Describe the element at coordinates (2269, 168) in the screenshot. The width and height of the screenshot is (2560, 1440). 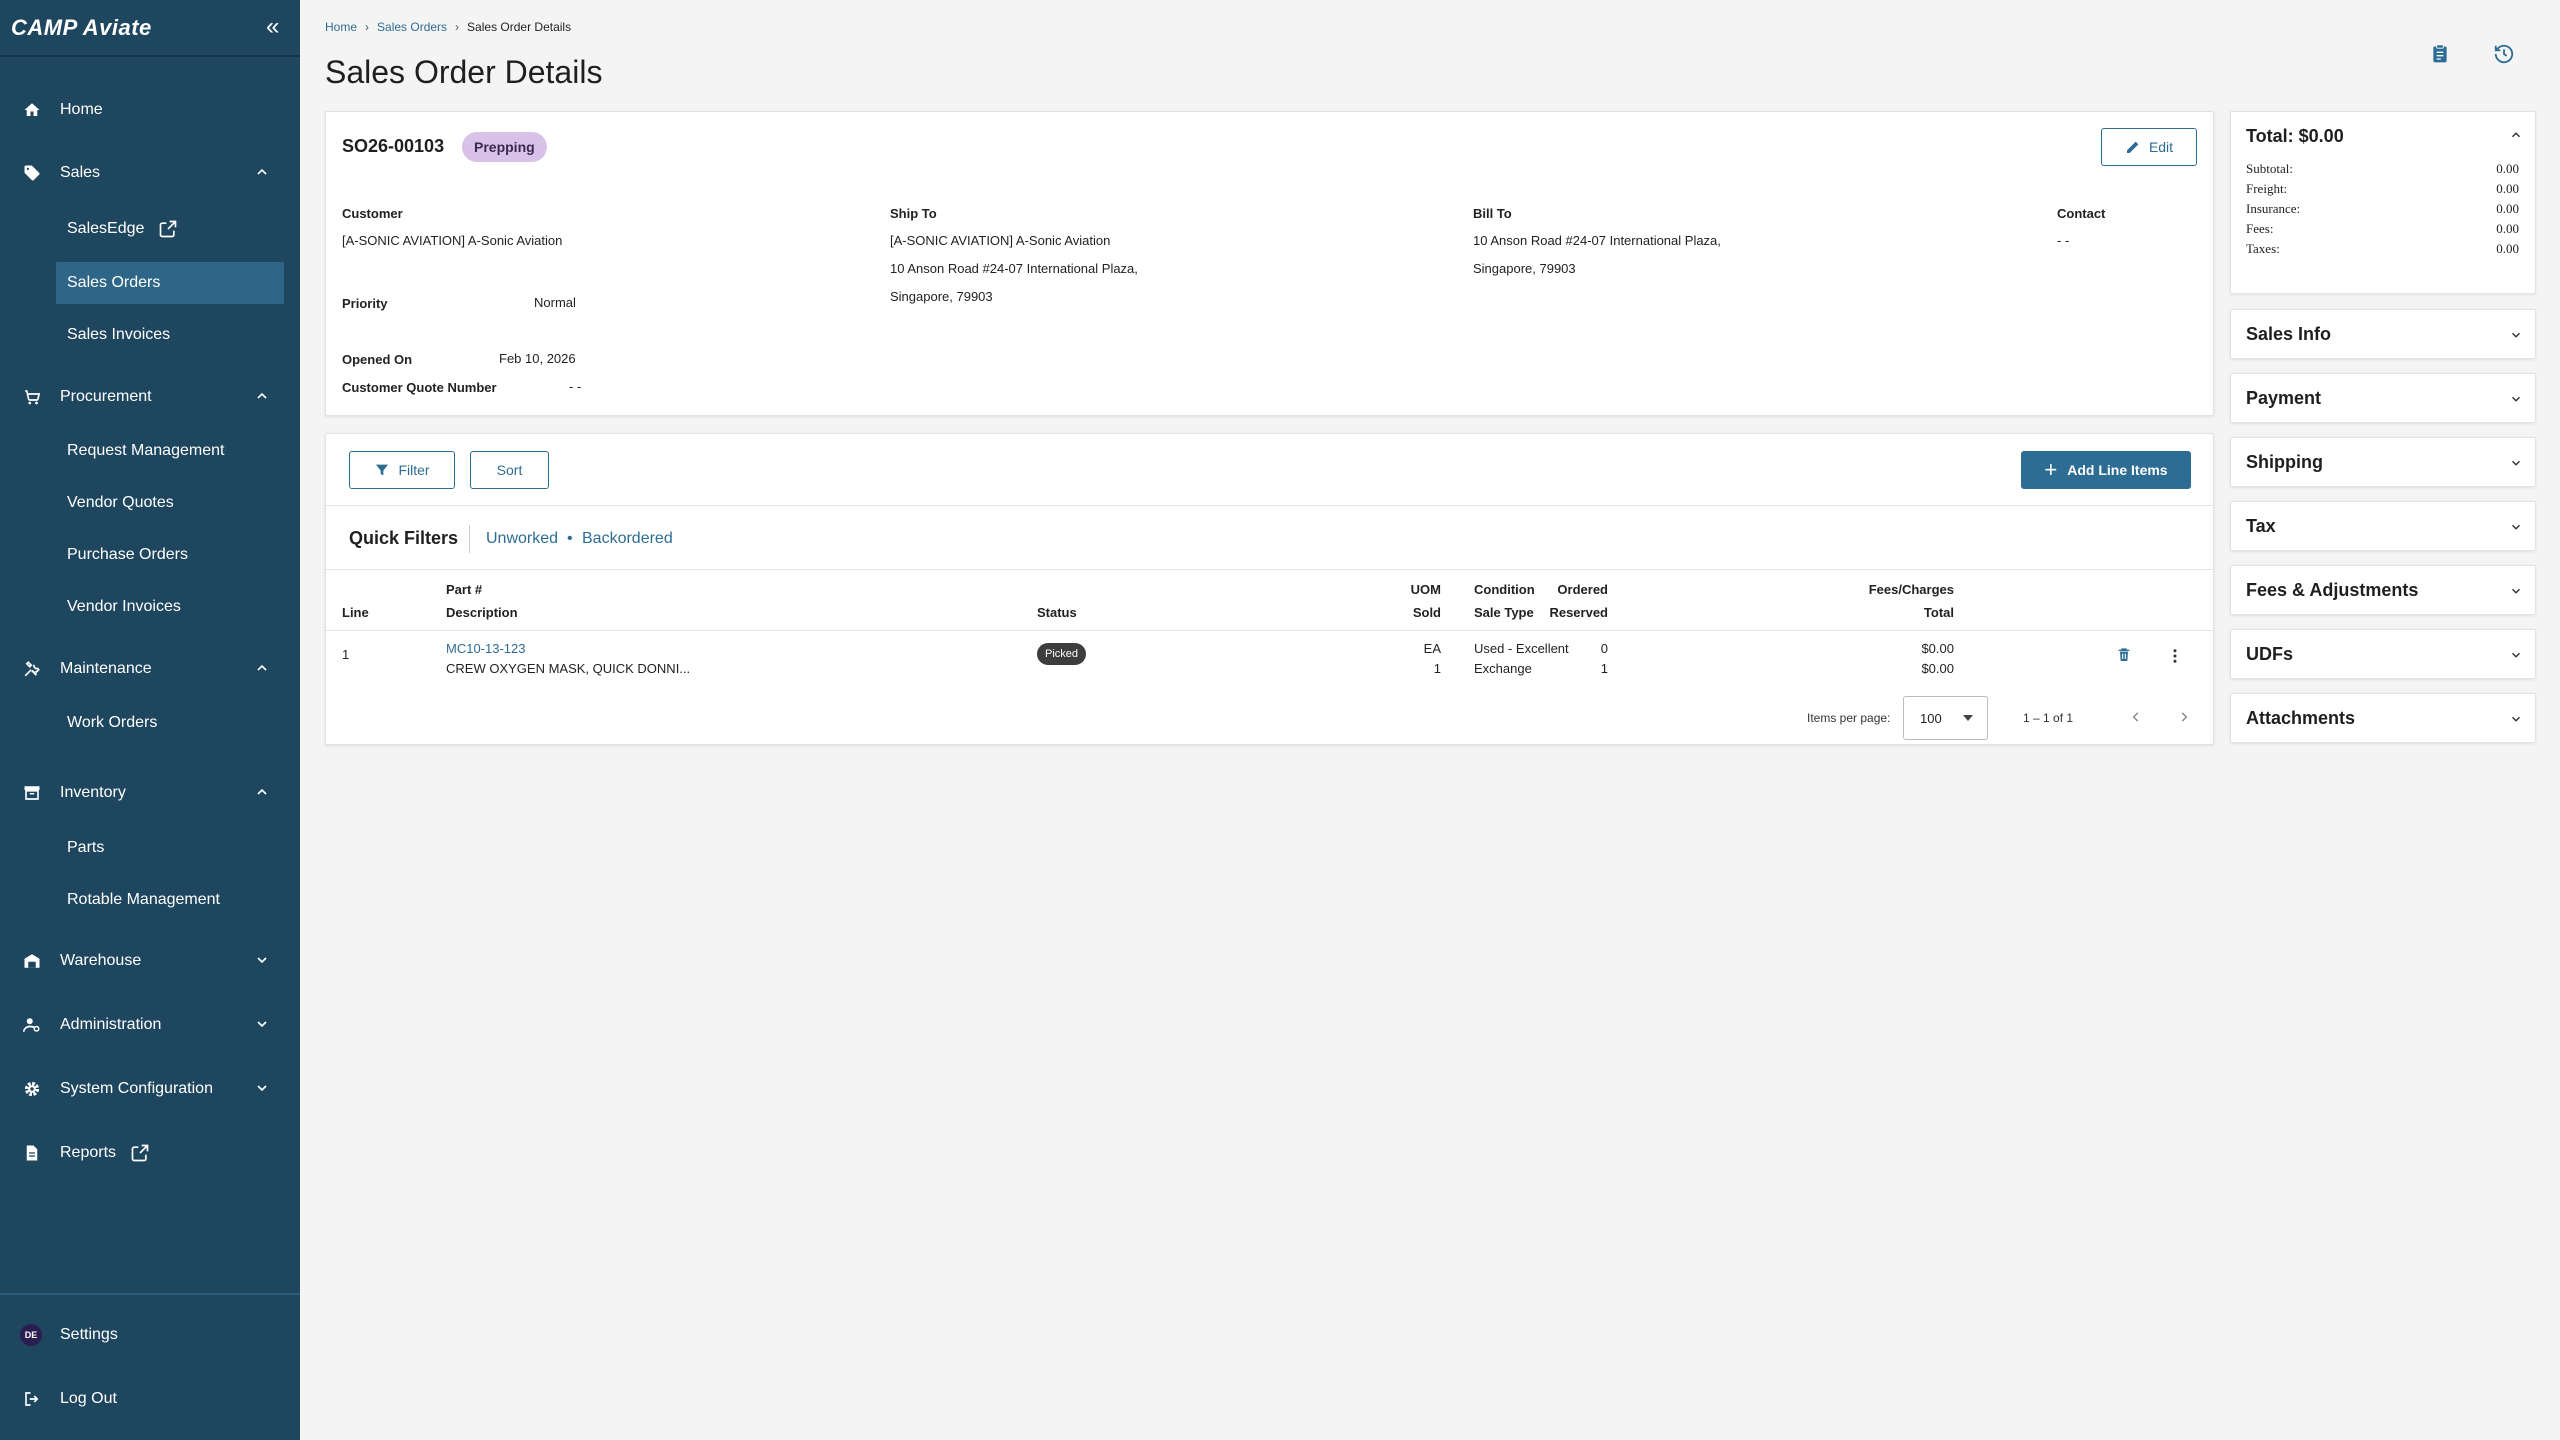
I see `subtotal-label: Subtotal:` at that location.